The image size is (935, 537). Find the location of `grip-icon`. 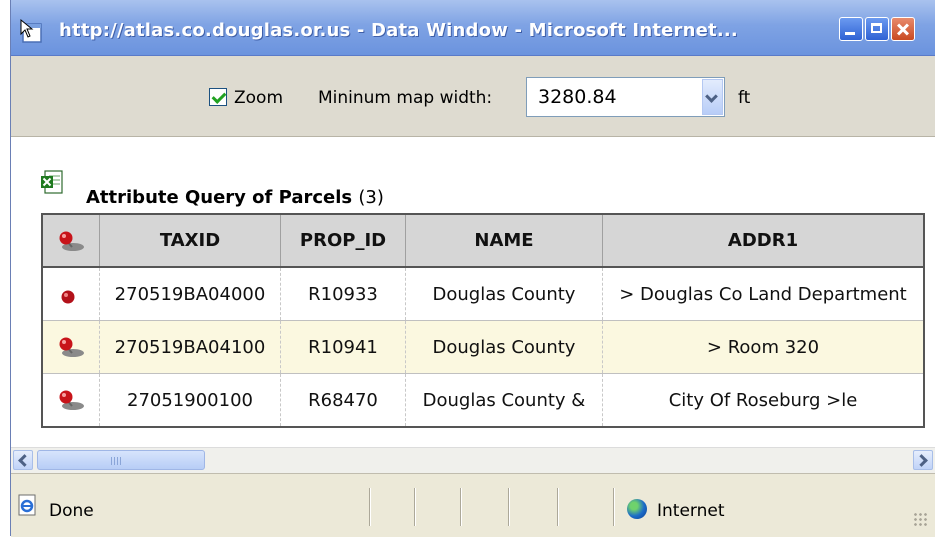

grip-icon is located at coordinates (116, 461).